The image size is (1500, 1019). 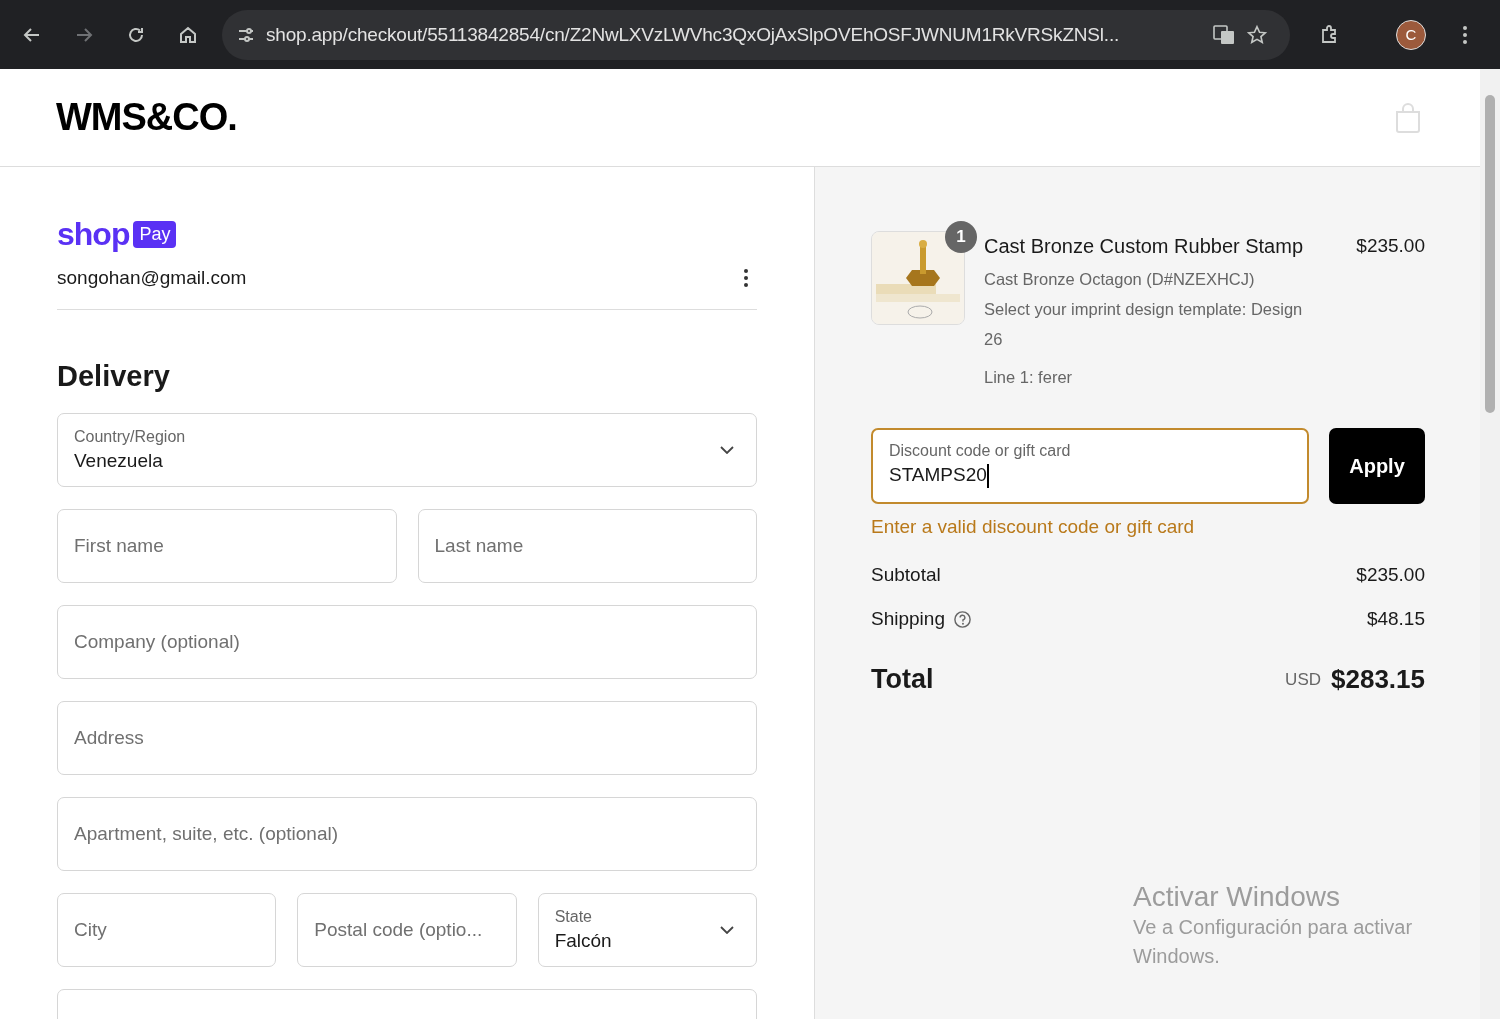 I want to click on more-icon, so click(x=1465, y=34).